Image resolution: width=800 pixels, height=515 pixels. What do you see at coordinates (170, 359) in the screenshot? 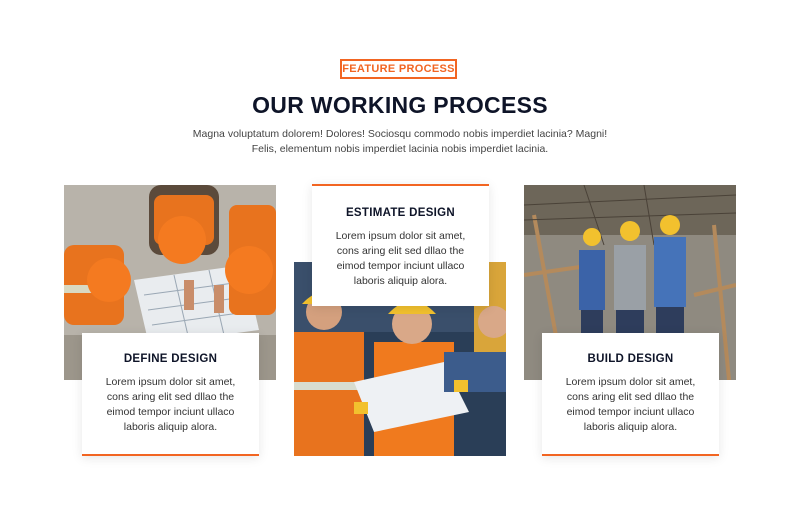
I see `card-title: DEFINE DESIGN` at bounding box center [170, 359].